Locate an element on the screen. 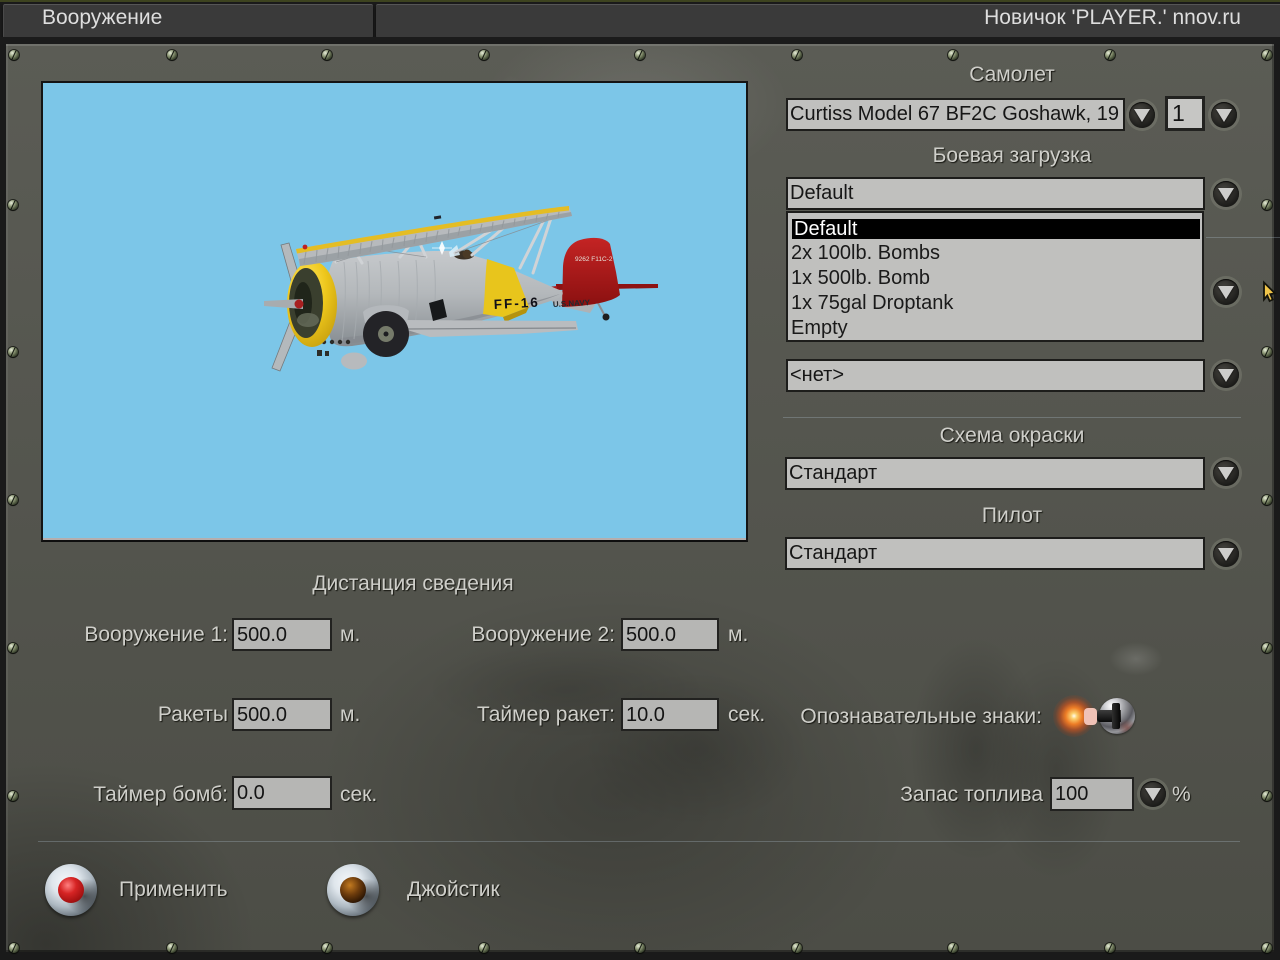 The width and height of the screenshot is (1280, 960). svg-text: FF-16 is located at coordinates (516, 303).